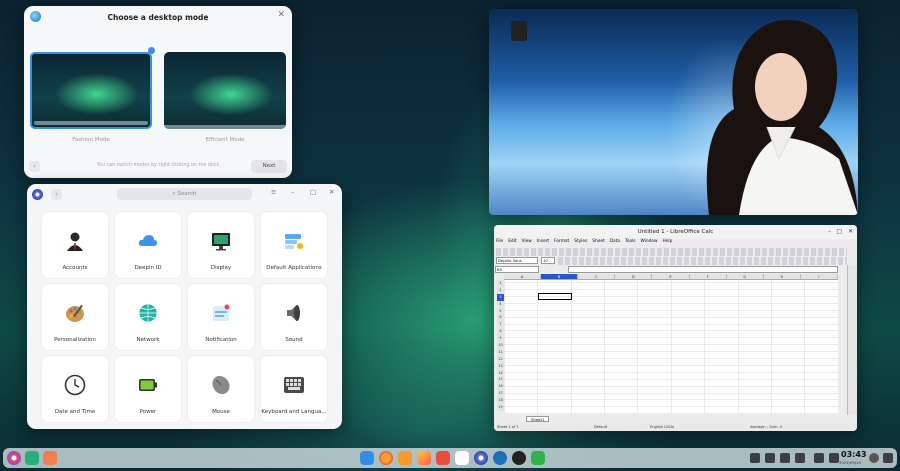 The height and width of the screenshot is (471, 900). What do you see at coordinates (580, 243) in the screenshot?
I see `menu-styles: Styles` at bounding box center [580, 243].